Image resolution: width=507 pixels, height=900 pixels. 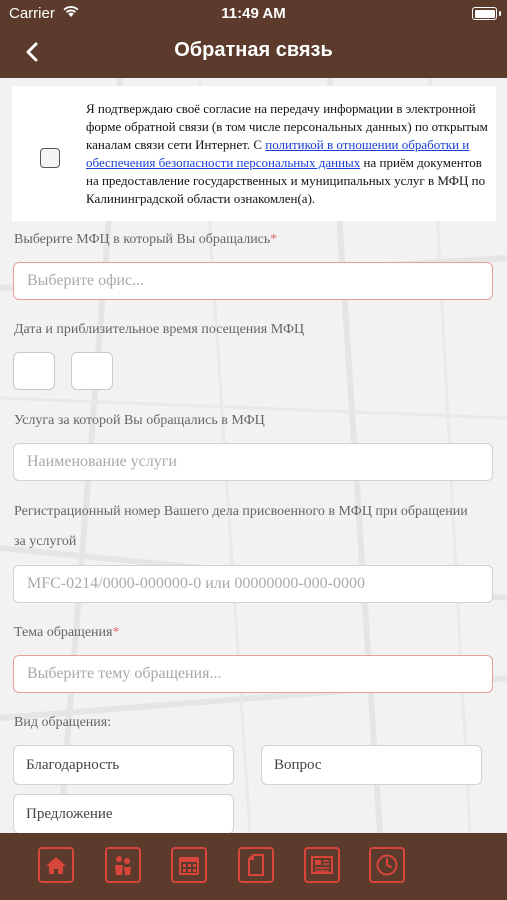 What do you see at coordinates (253, 462) in the screenshot?
I see `service-input` at bounding box center [253, 462].